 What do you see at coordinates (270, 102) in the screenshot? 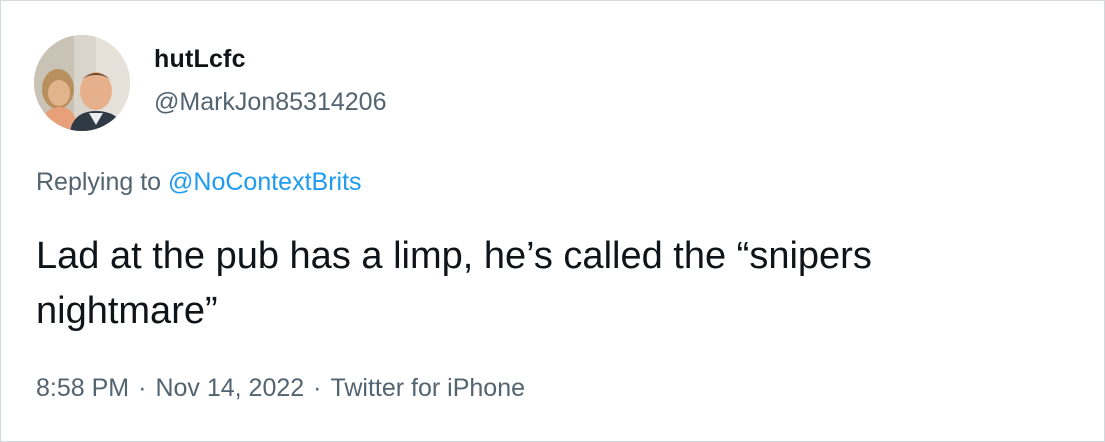
I see `user-handle: @MarkJon85314206` at bounding box center [270, 102].